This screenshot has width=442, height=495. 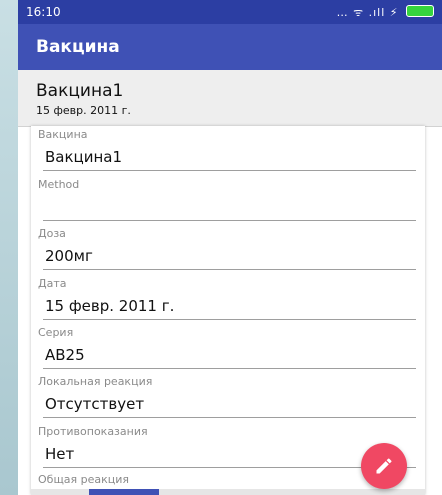 What do you see at coordinates (95, 381) in the screenshot?
I see `field-label: Локальная реакция` at bounding box center [95, 381].